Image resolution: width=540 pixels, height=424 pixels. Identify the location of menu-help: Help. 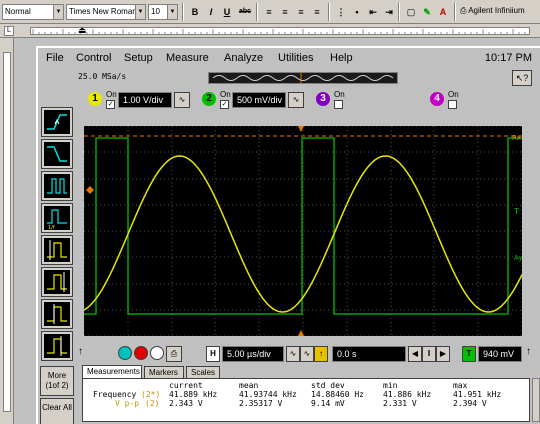
(341, 58).